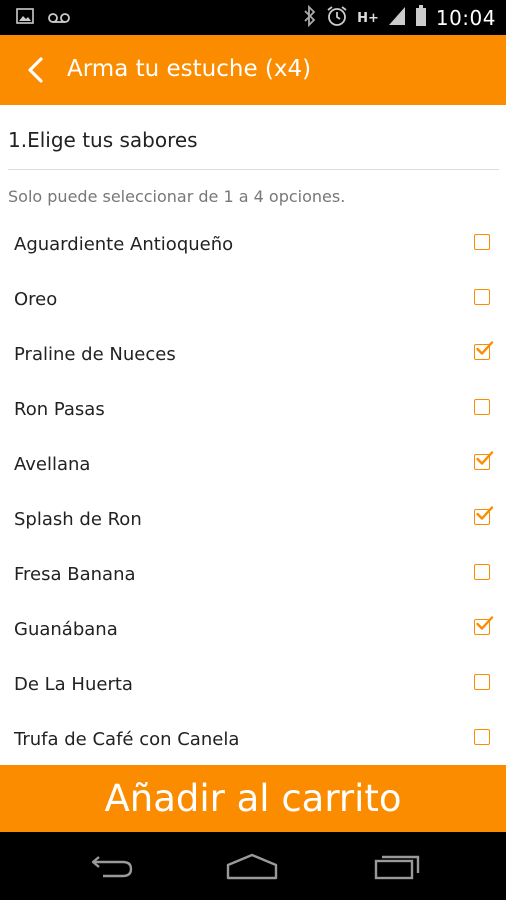  Describe the element at coordinates (59, 18) in the screenshot. I see `voicemail-icon` at that location.